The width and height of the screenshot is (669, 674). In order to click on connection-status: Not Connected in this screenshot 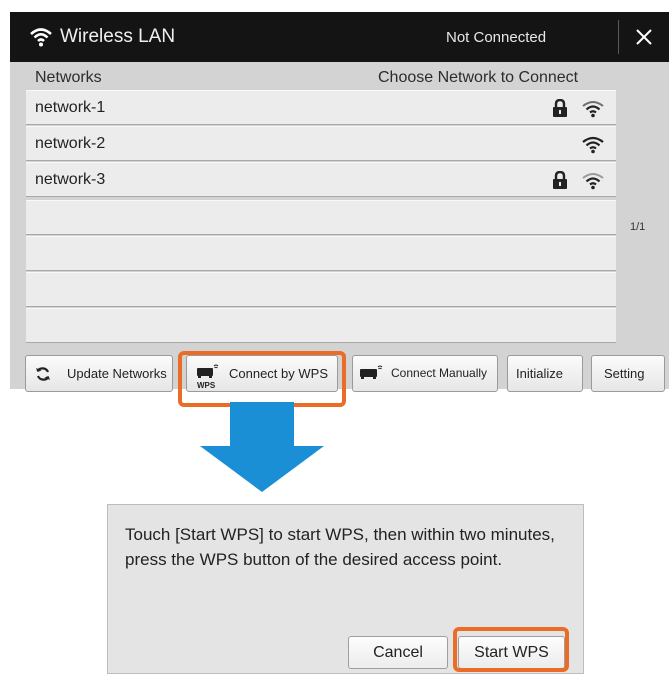, I will do `click(496, 37)`.